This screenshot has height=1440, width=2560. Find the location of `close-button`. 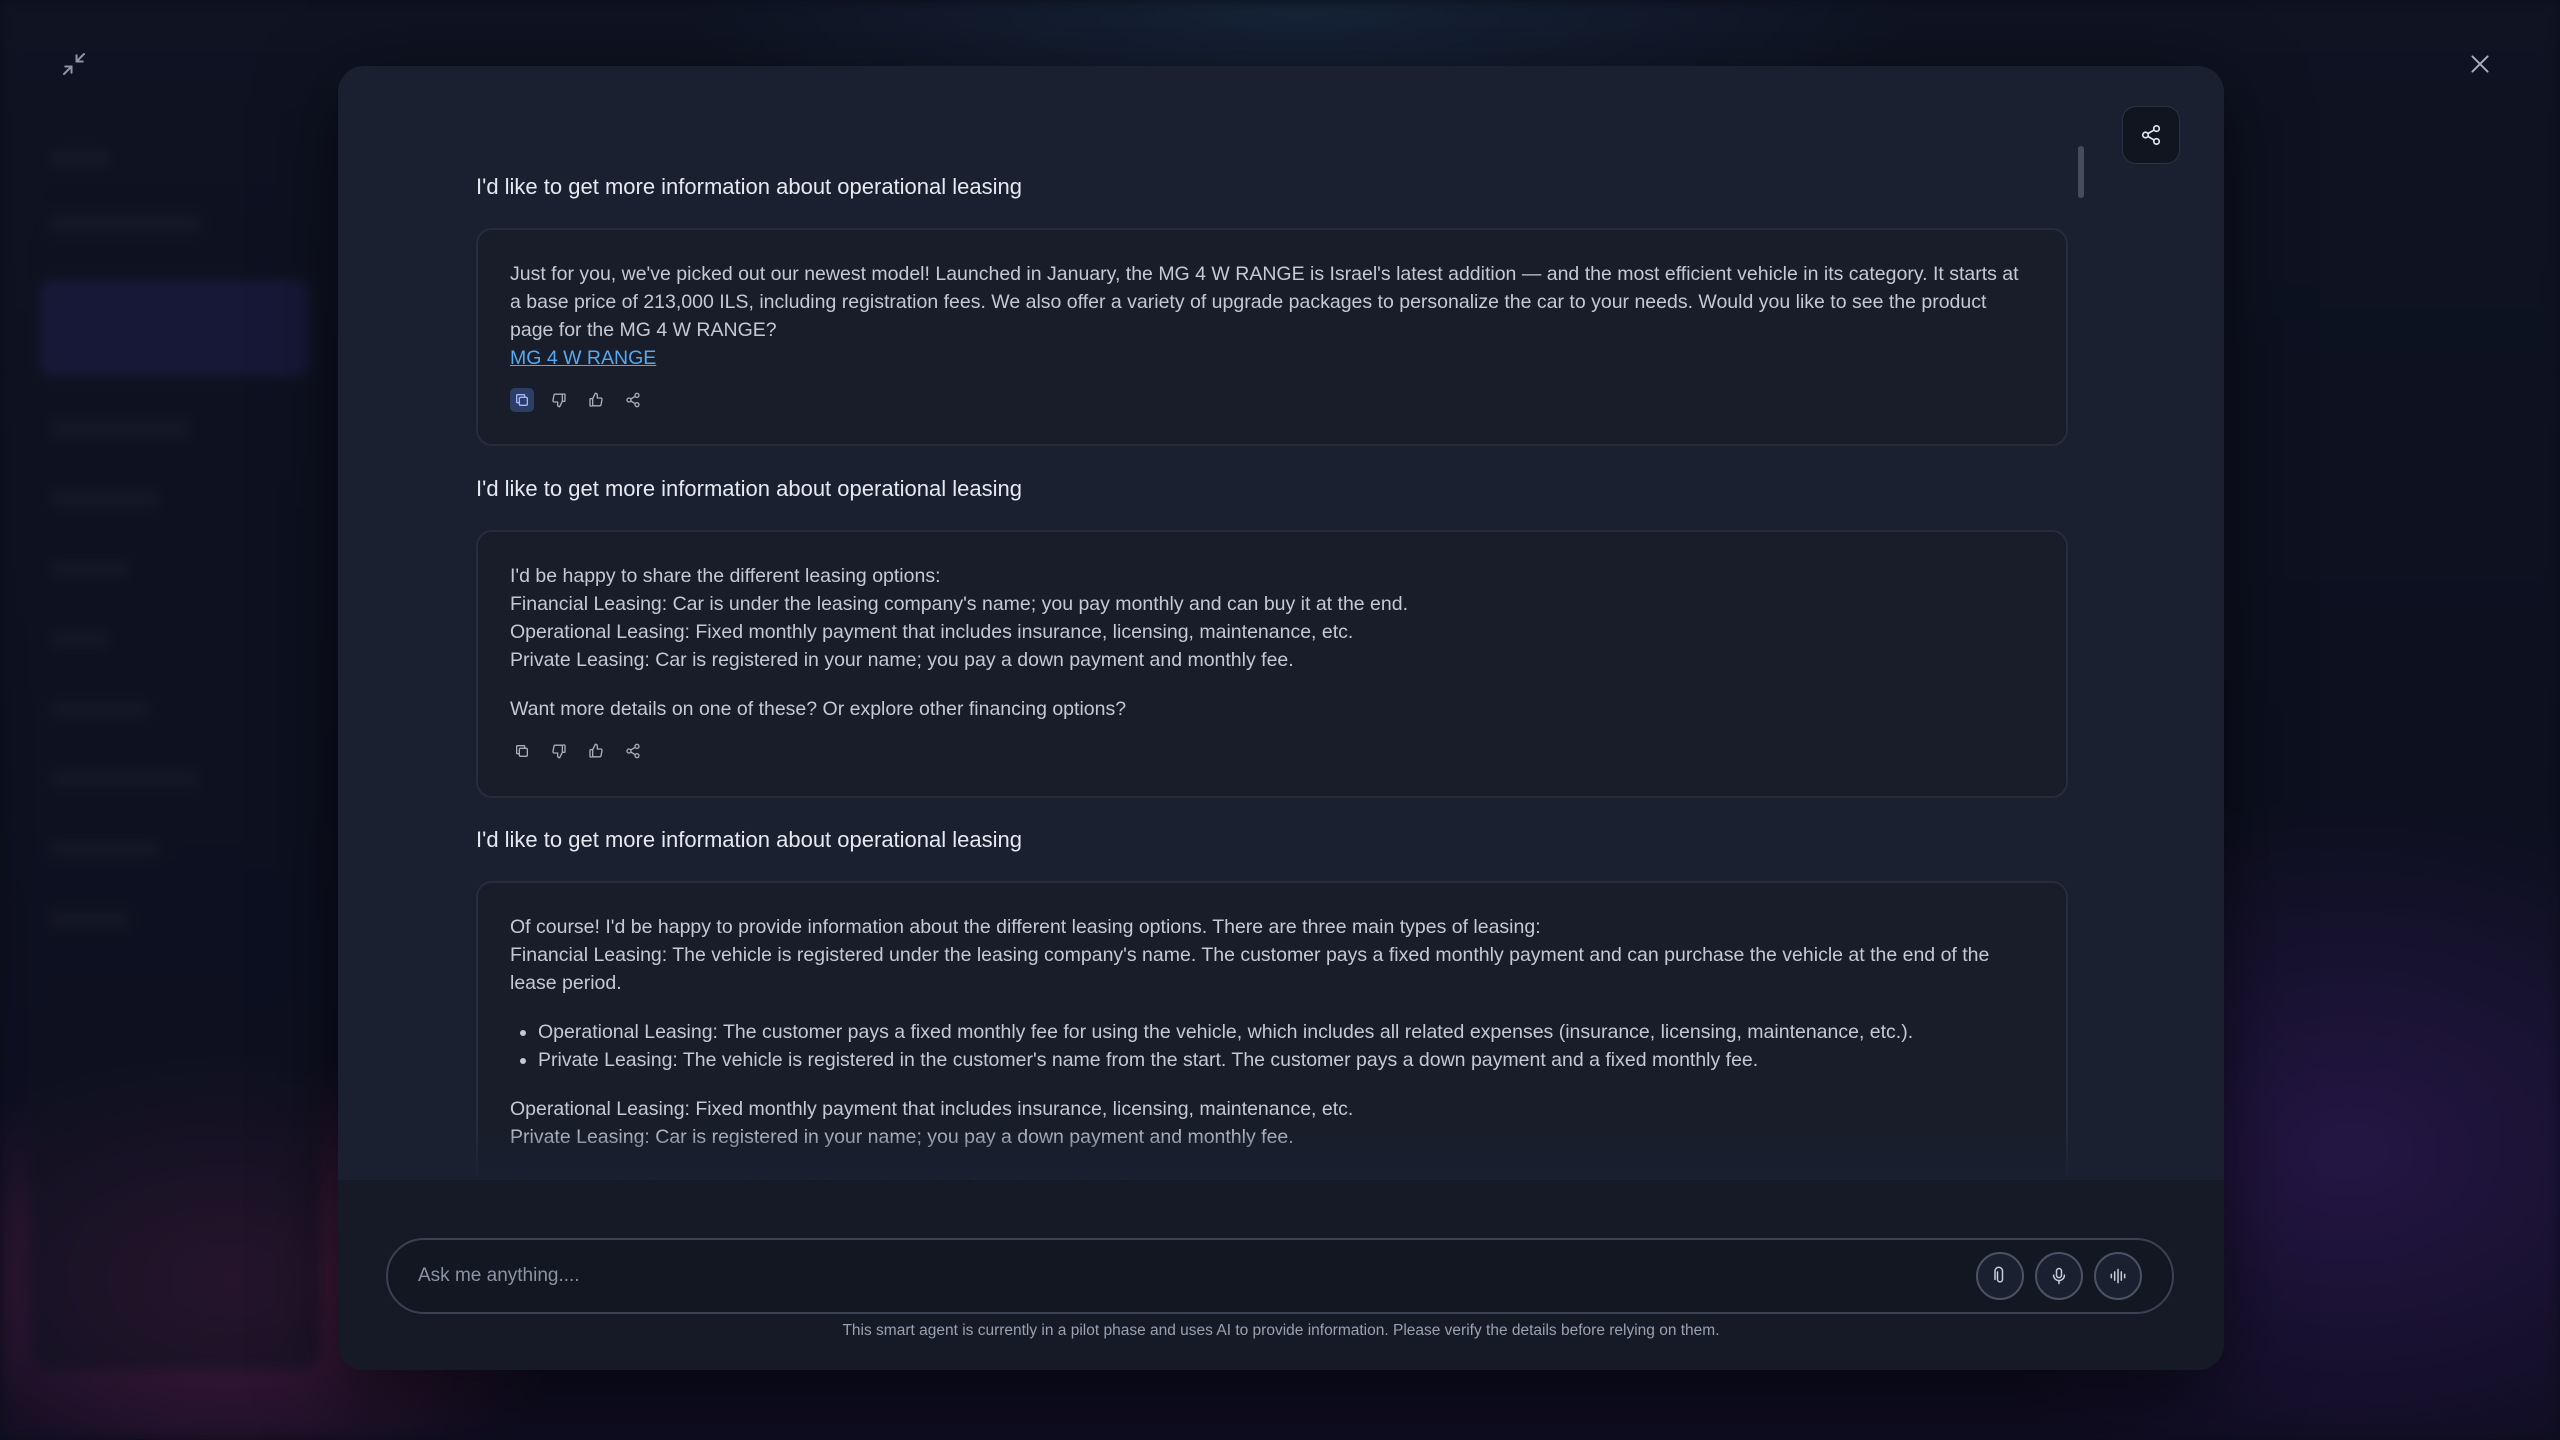

close-button is located at coordinates (2480, 64).